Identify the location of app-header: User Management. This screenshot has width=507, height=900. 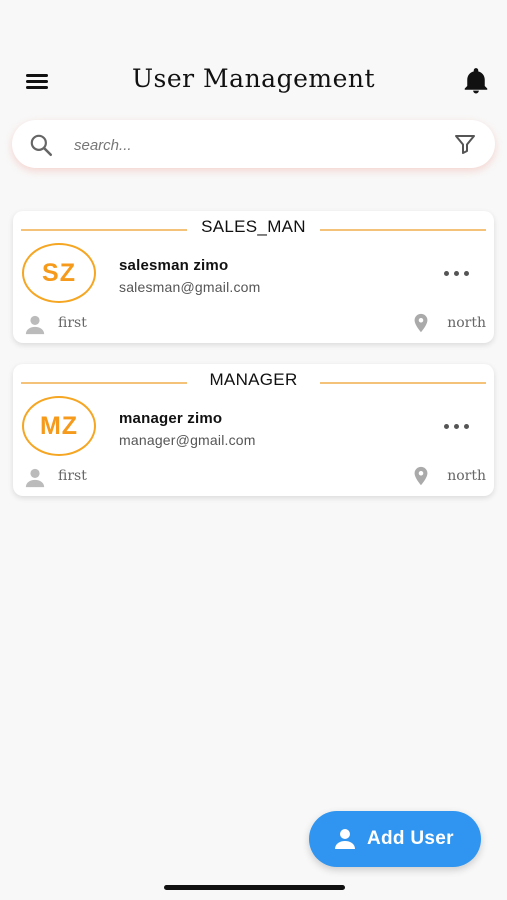
(253, 81).